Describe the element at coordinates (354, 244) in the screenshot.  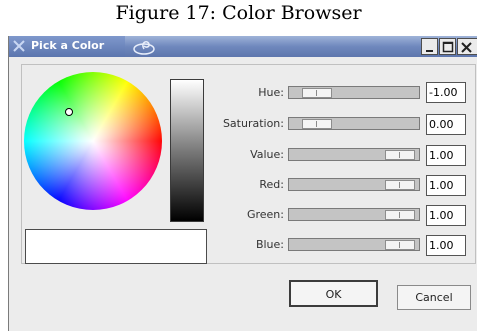
I see `blue-slider` at that location.